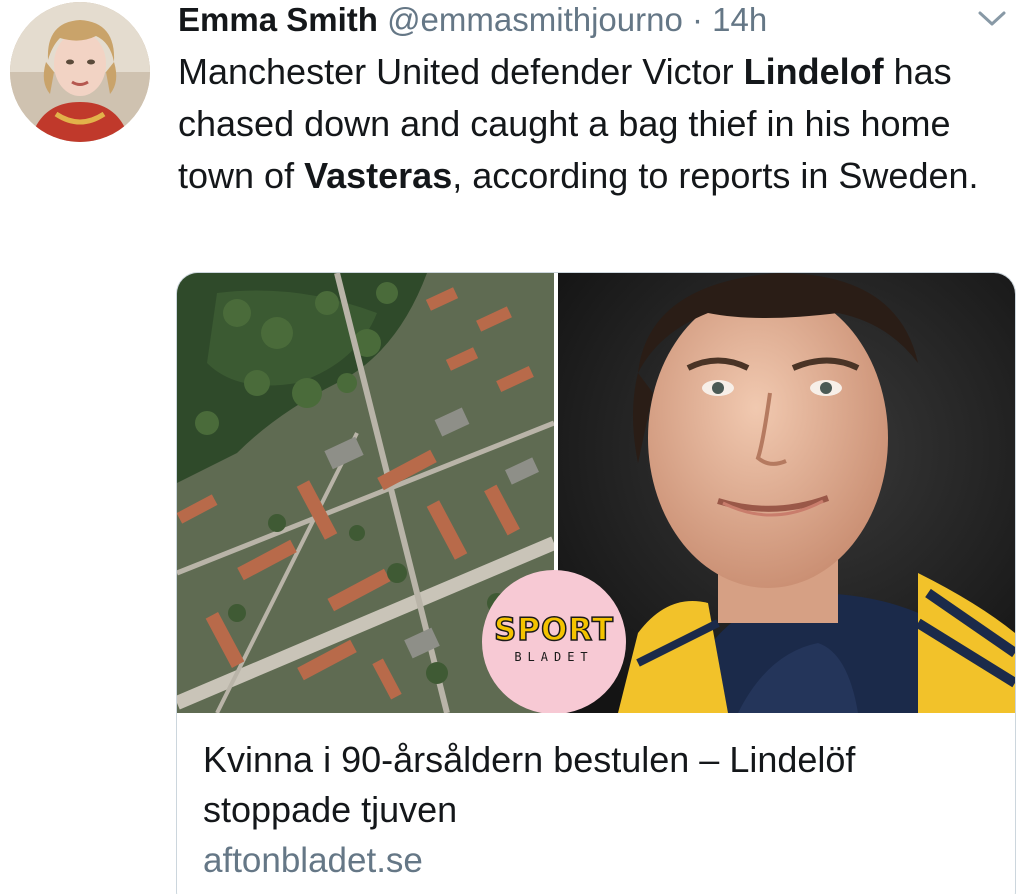  What do you see at coordinates (80, 72) in the screenshot?
I see `avatar` at bounding box center [80, 72].